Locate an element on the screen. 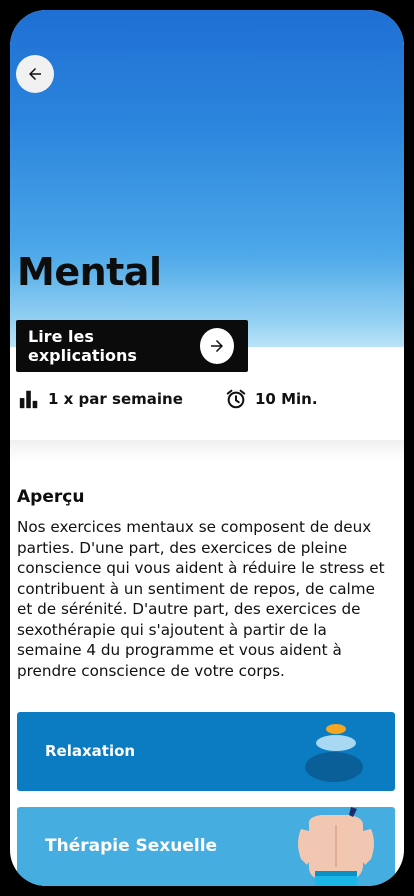  relaxation-card: Relaxation is located at coordinates (206, 751).